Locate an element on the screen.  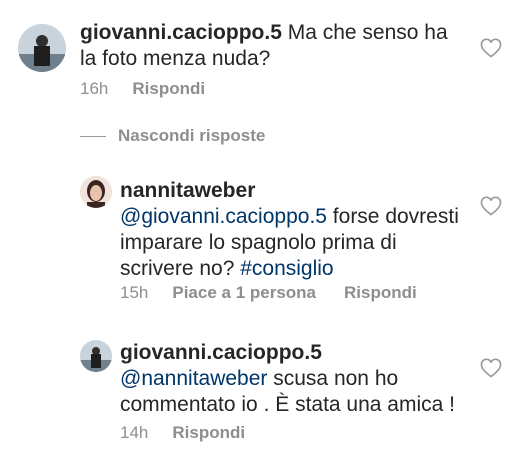
hide-replies-toggle: Nascondi risposte is located at coordinates (172, 136).